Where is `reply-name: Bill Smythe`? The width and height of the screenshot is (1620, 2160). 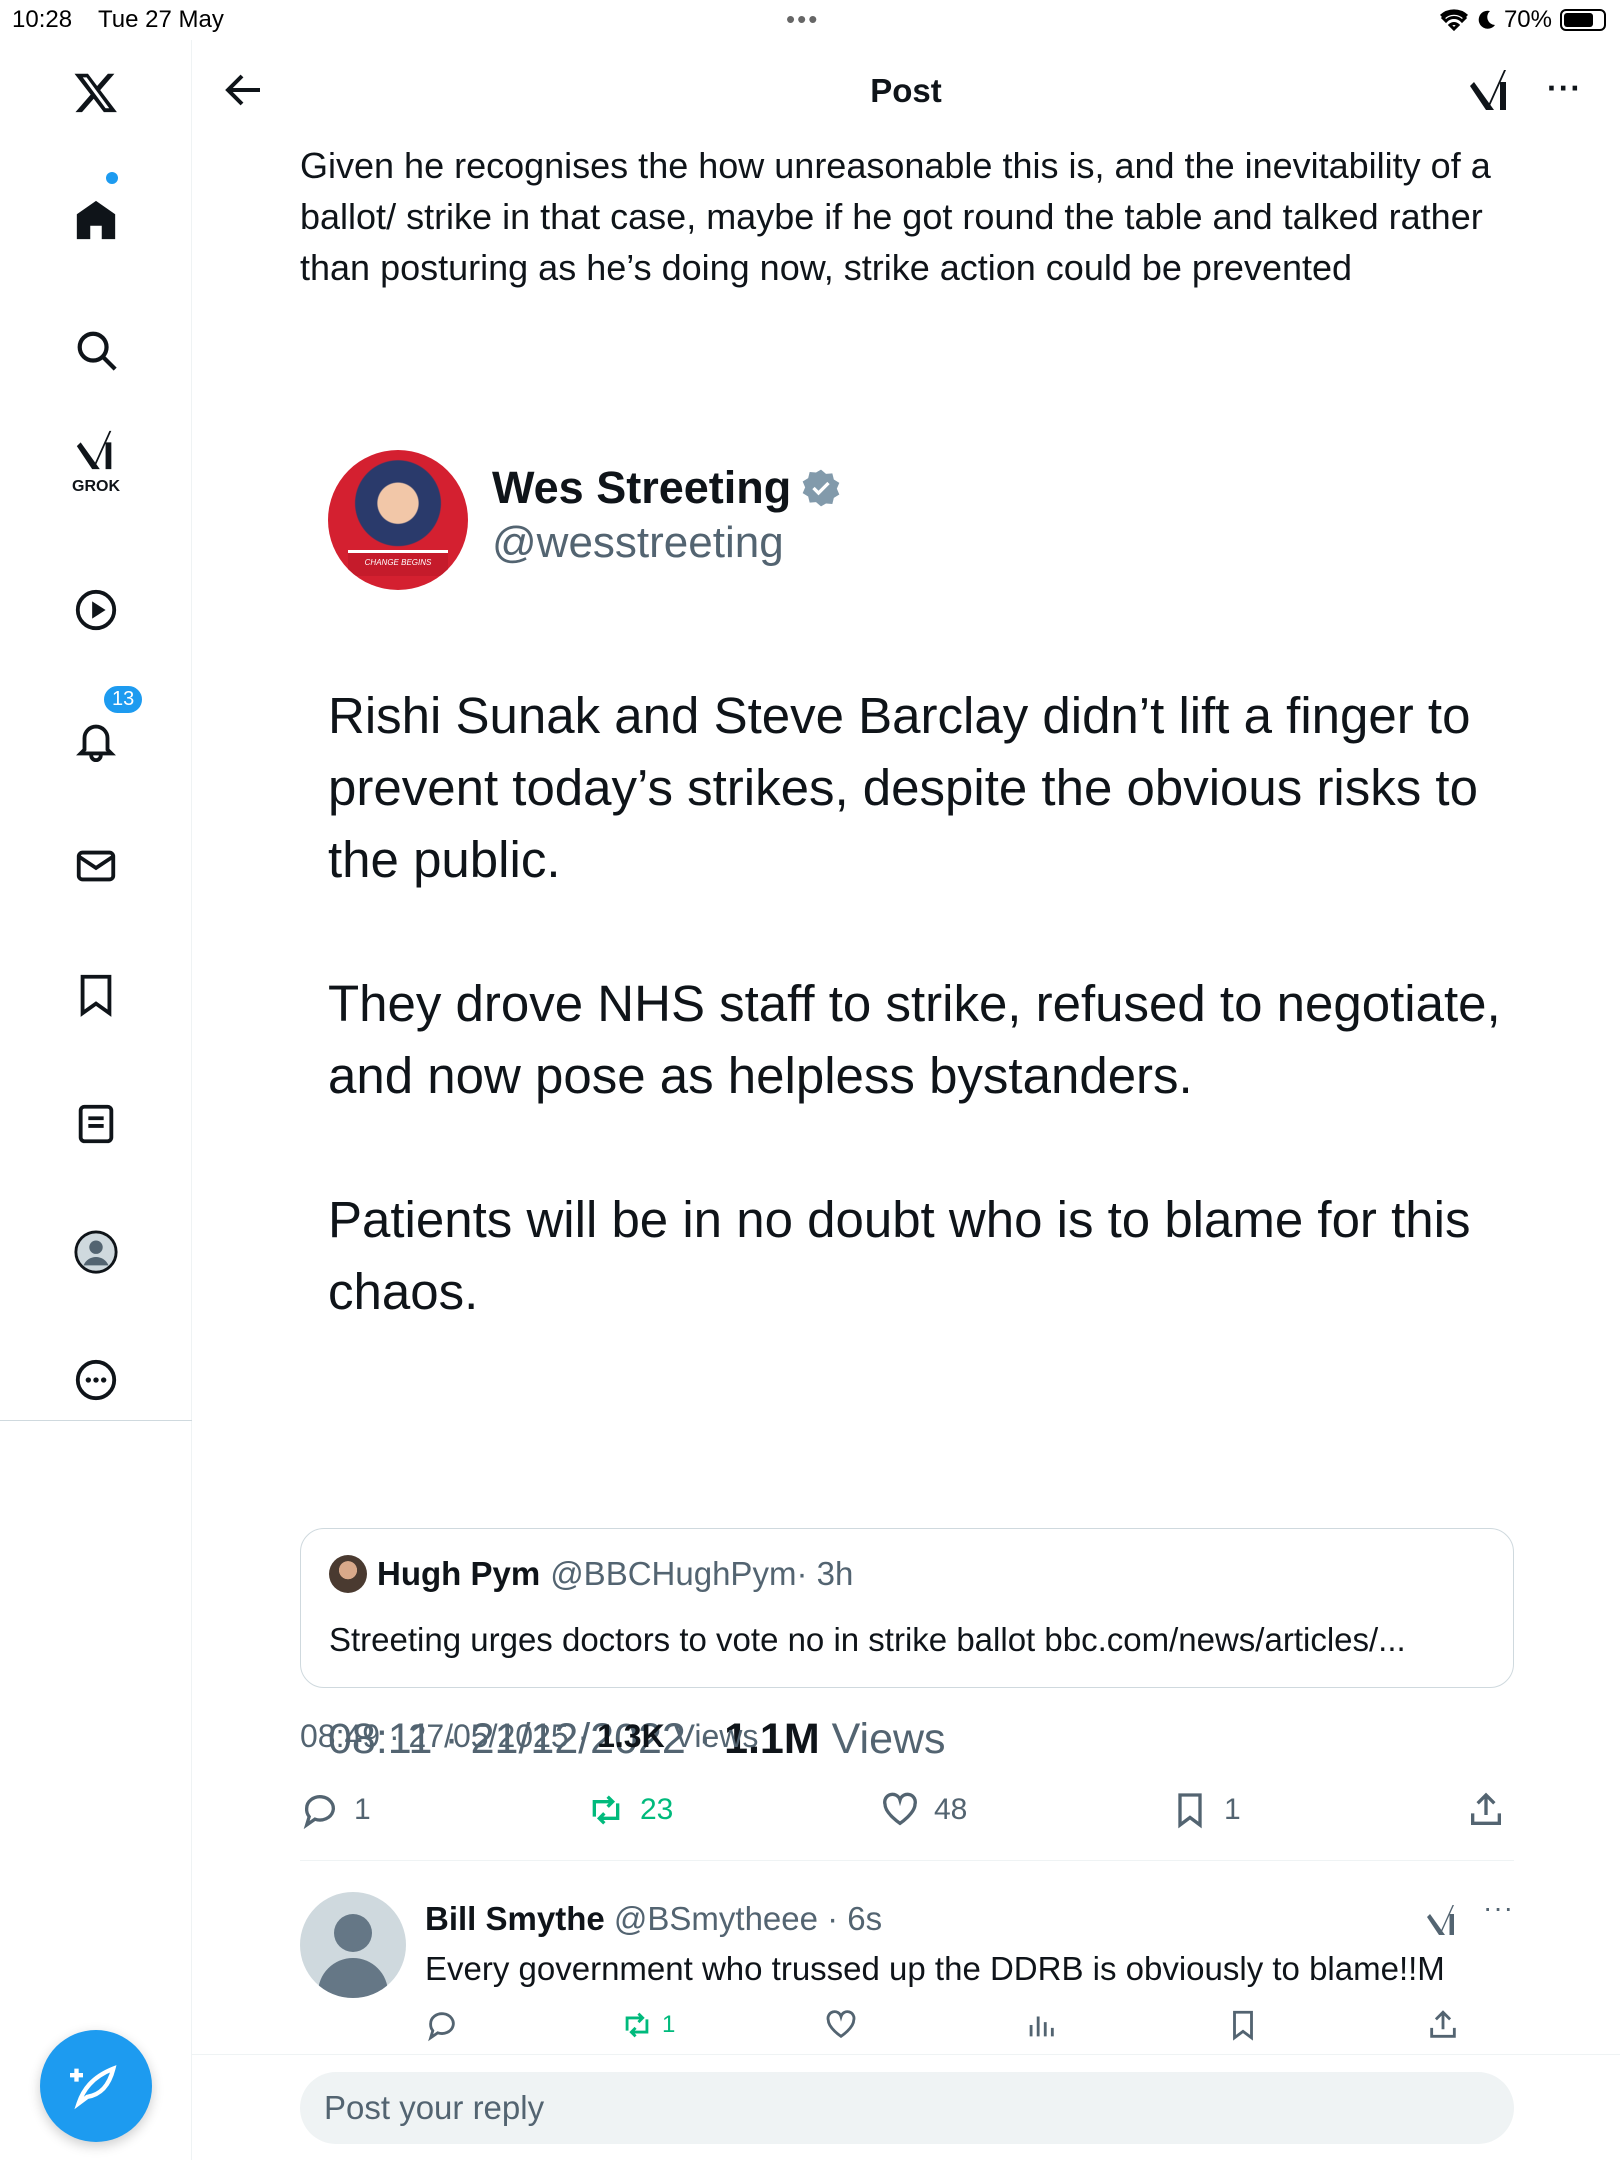 reply-name: Bill Smythe is located at coordinates (515, 1918).